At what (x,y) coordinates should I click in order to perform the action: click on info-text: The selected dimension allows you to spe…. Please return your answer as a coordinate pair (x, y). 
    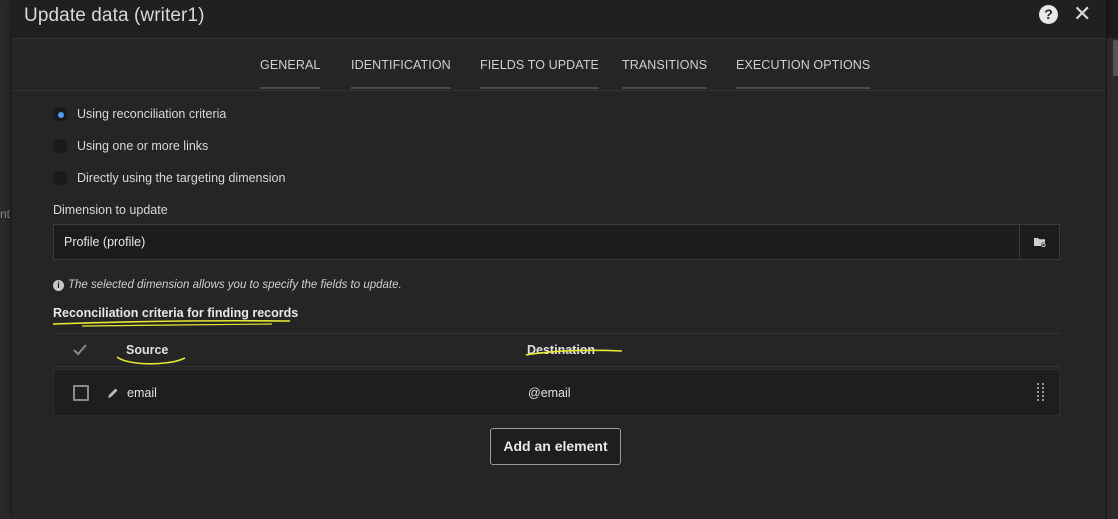
    Looking at the image, I should click on (235, 285).